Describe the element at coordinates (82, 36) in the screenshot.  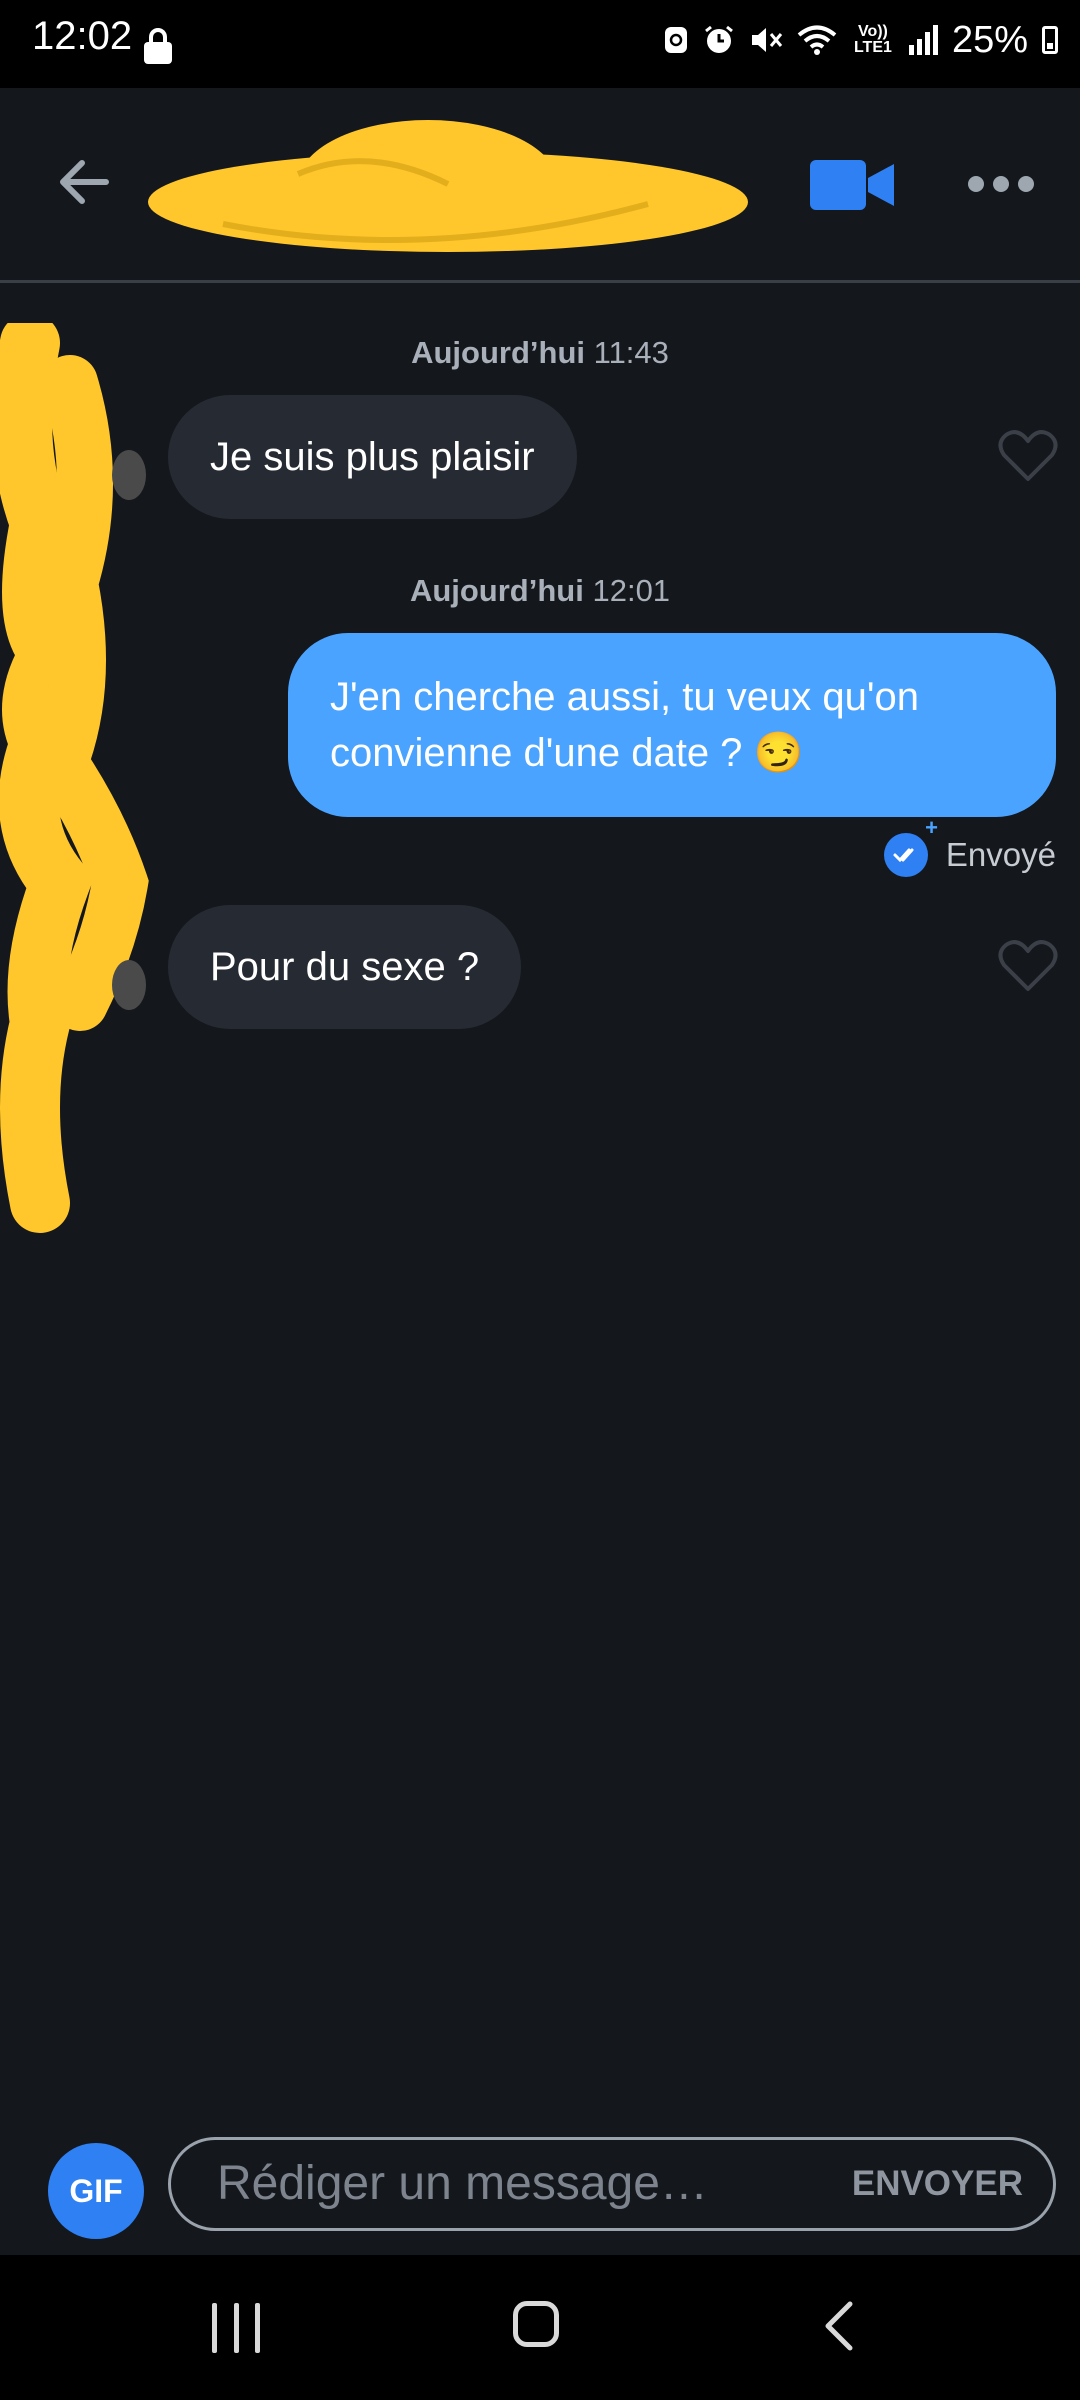
I see `status-time: 12:02` at that location.